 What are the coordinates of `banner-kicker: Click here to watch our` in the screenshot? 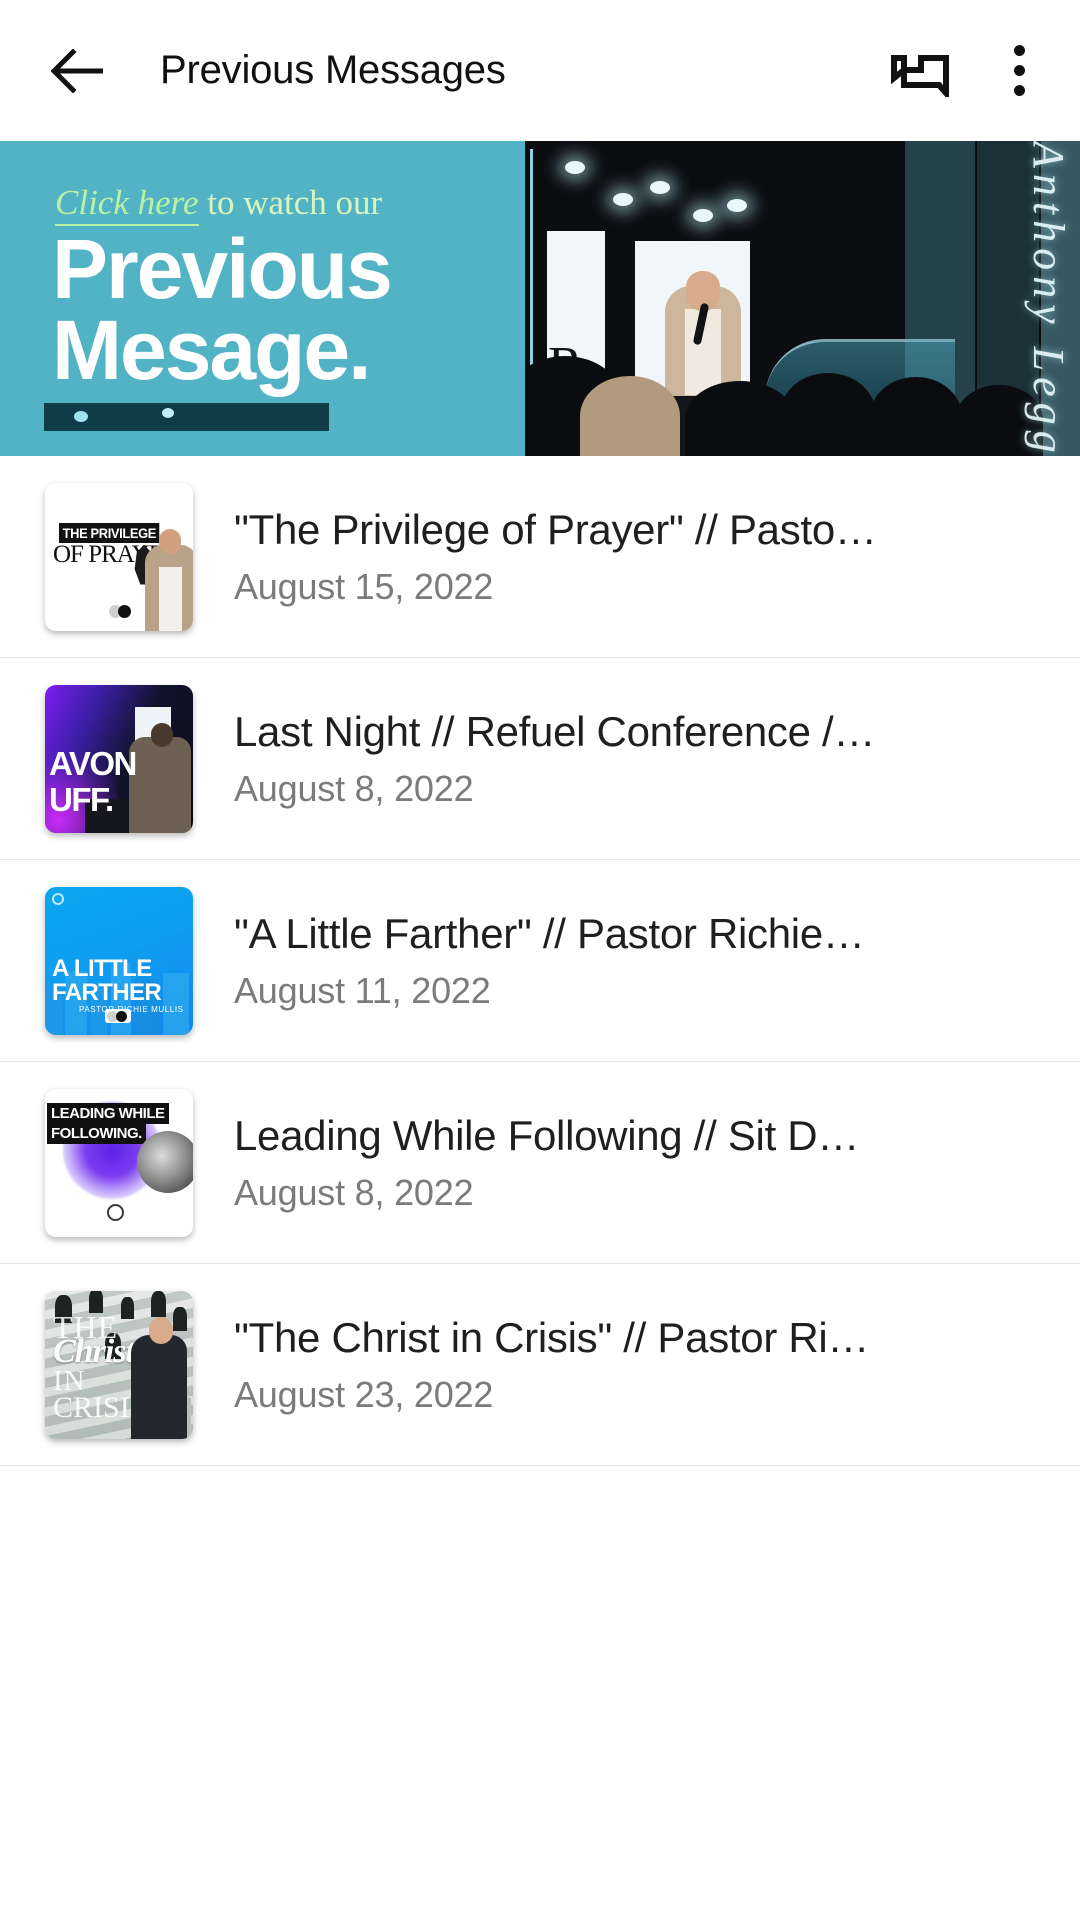 It's located at (219, 204).